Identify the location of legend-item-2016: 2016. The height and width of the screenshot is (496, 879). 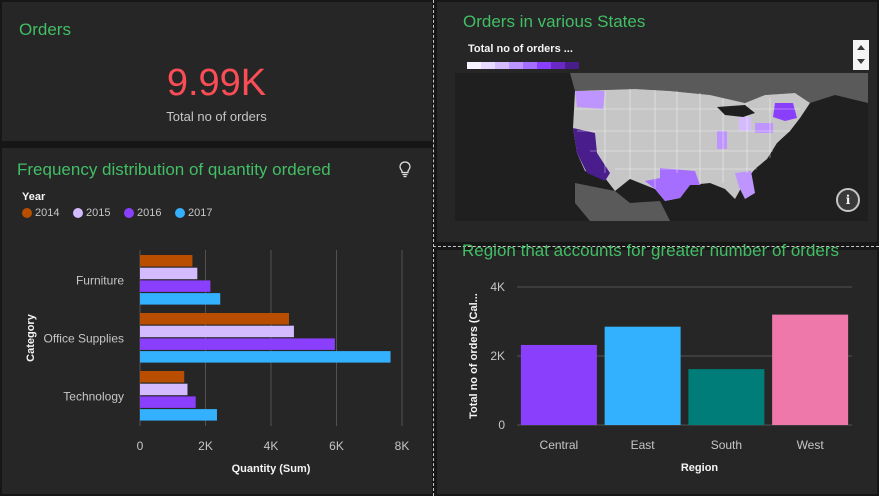
(142, 213).